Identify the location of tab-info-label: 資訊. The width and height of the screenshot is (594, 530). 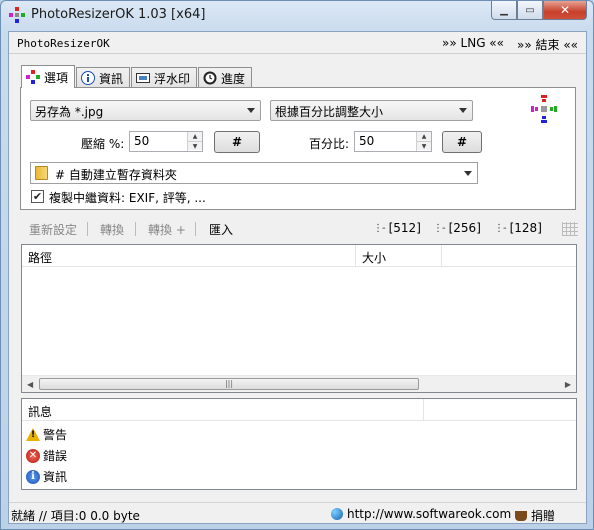
(111, 78).